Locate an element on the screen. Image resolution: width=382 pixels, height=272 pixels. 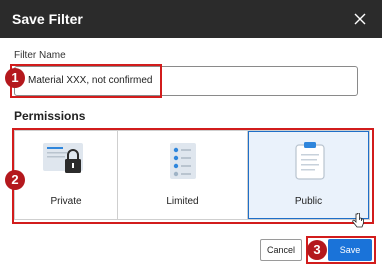
close-icon is located at coordinates (360, 19).